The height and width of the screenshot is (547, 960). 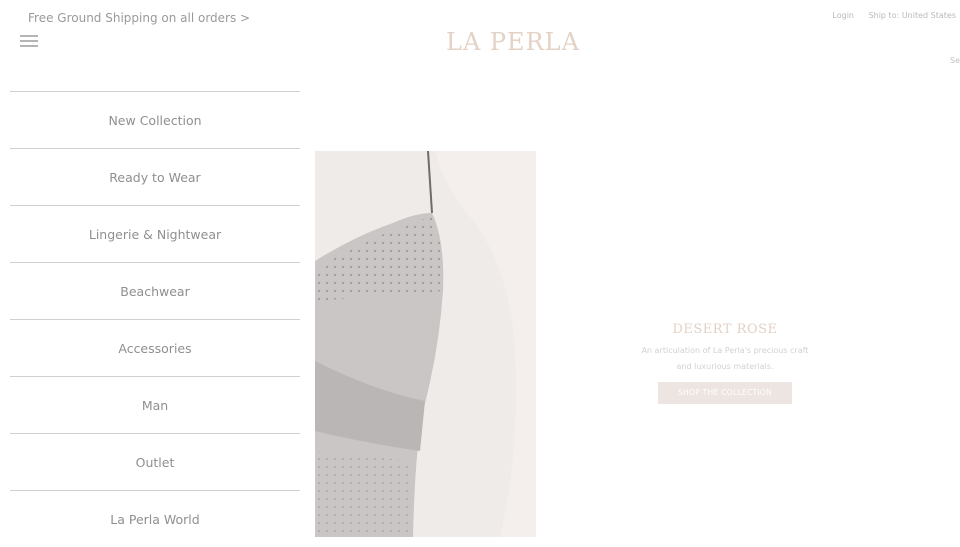 I want to click on ship-to-selector: Ship to: United States, so click(x=912, y=15).